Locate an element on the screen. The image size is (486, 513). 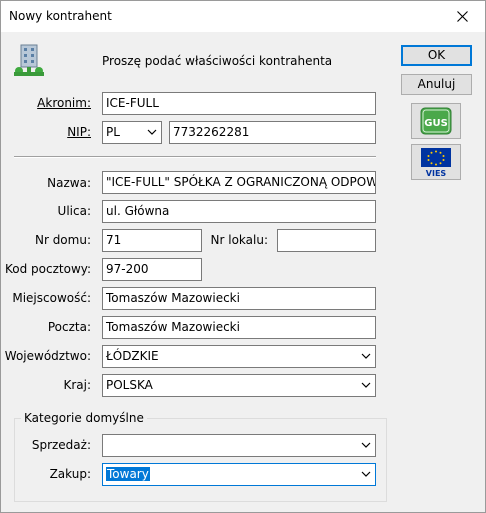
poczta-input: Tomaszów Mazowiecki is located at coordinates (239, 327).